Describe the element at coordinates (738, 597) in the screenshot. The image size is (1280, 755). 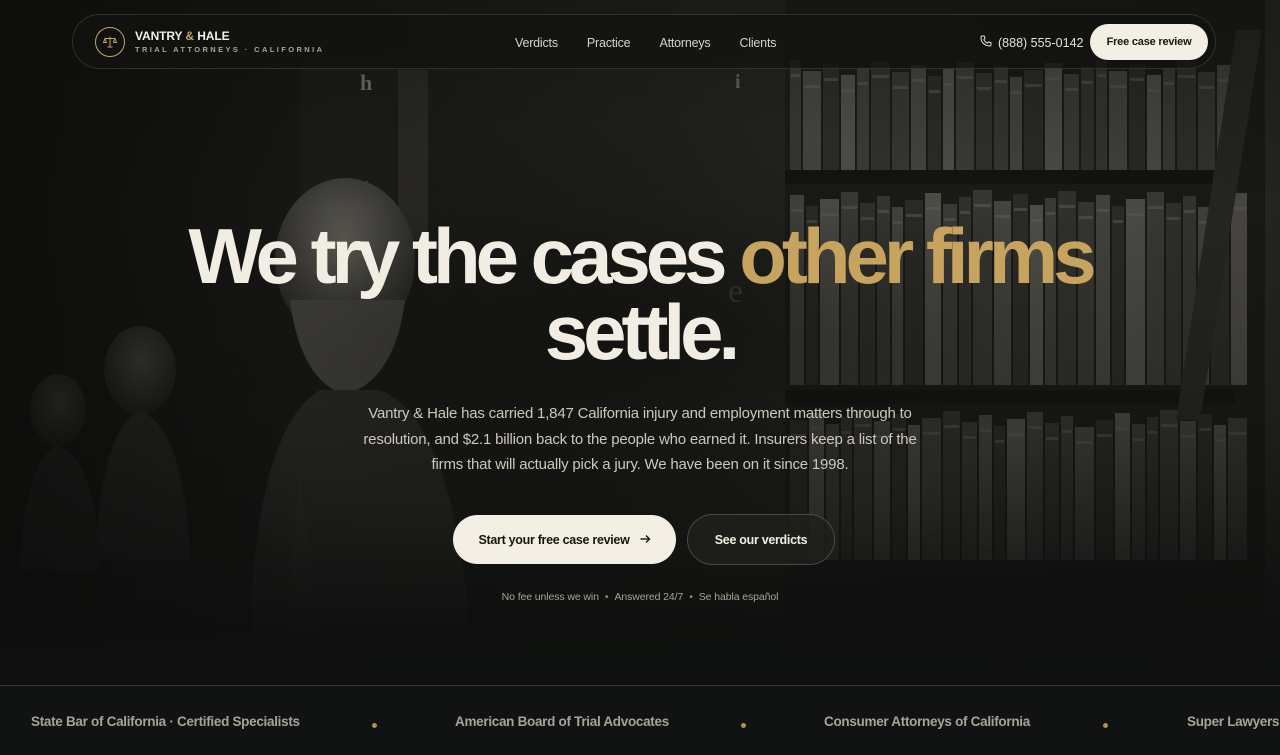
I see `assurance-spanish: Se habla español` at that location.